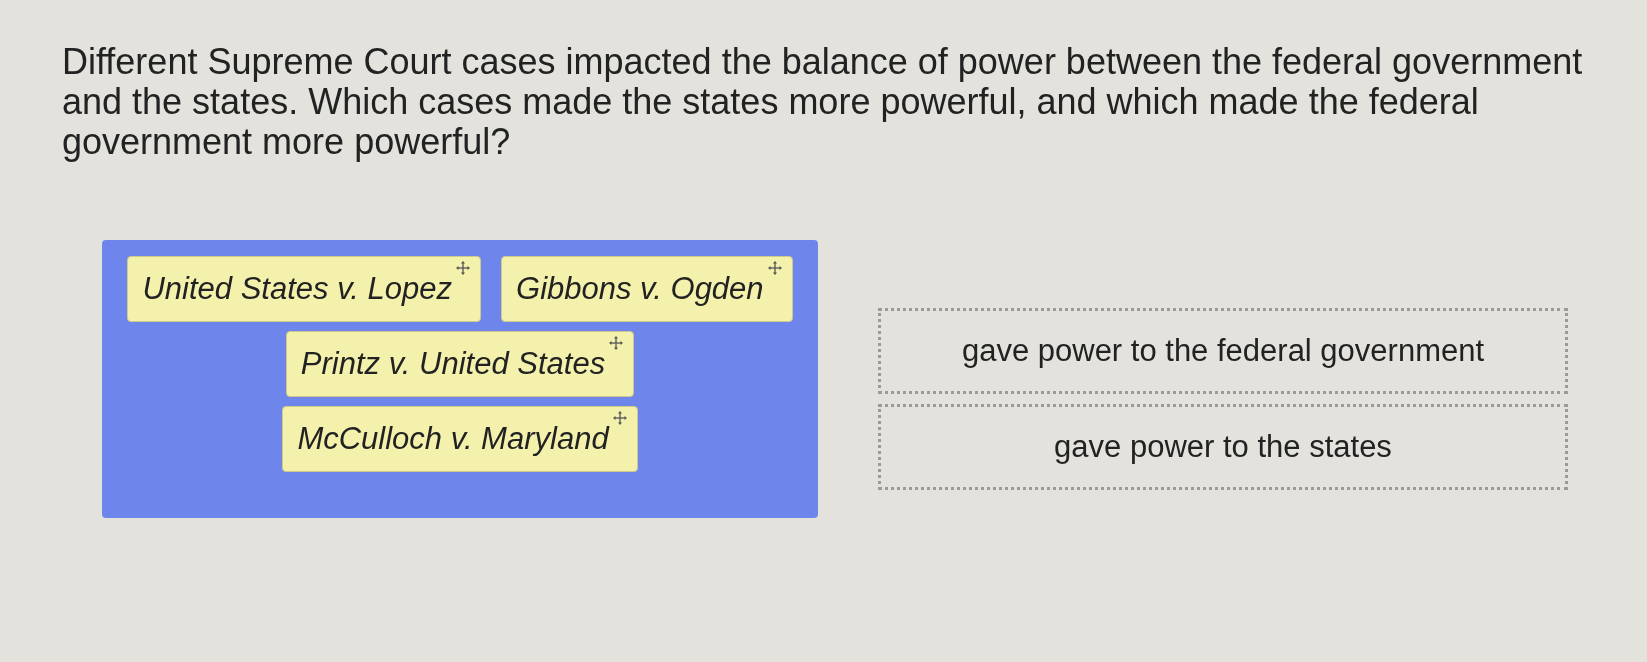 The width and height of the screenshot is (1647, 662). I want to click on draggable-tile: McCulloch v. Maryland, so click(460, 439).